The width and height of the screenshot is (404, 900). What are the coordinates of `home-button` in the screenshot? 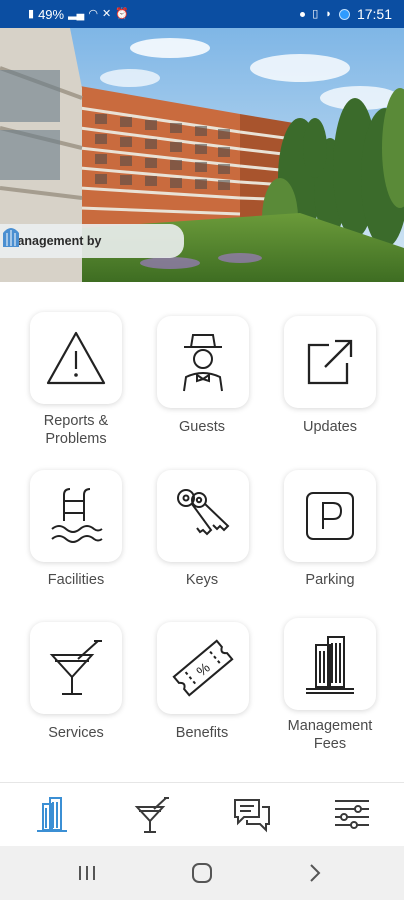 It's located at (202, 873).